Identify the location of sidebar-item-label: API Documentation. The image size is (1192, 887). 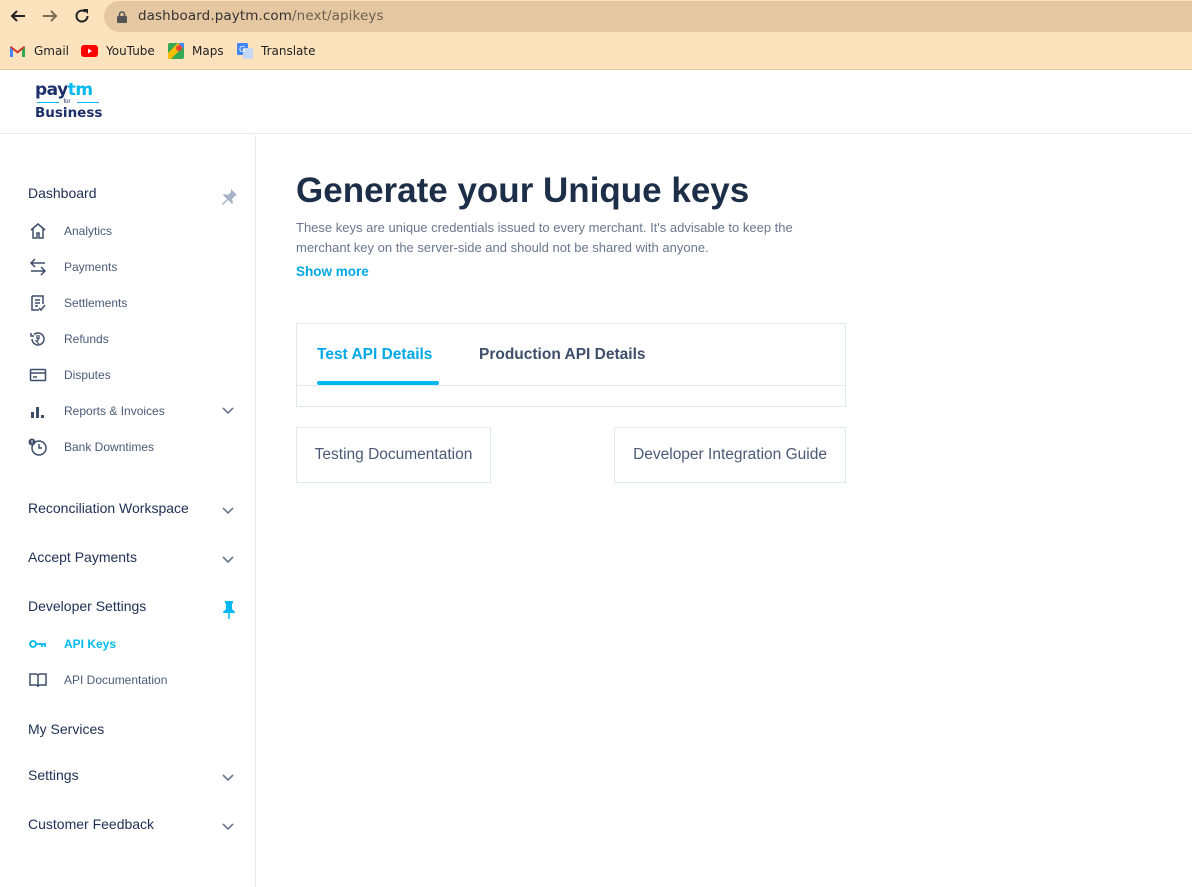
(116, 680).